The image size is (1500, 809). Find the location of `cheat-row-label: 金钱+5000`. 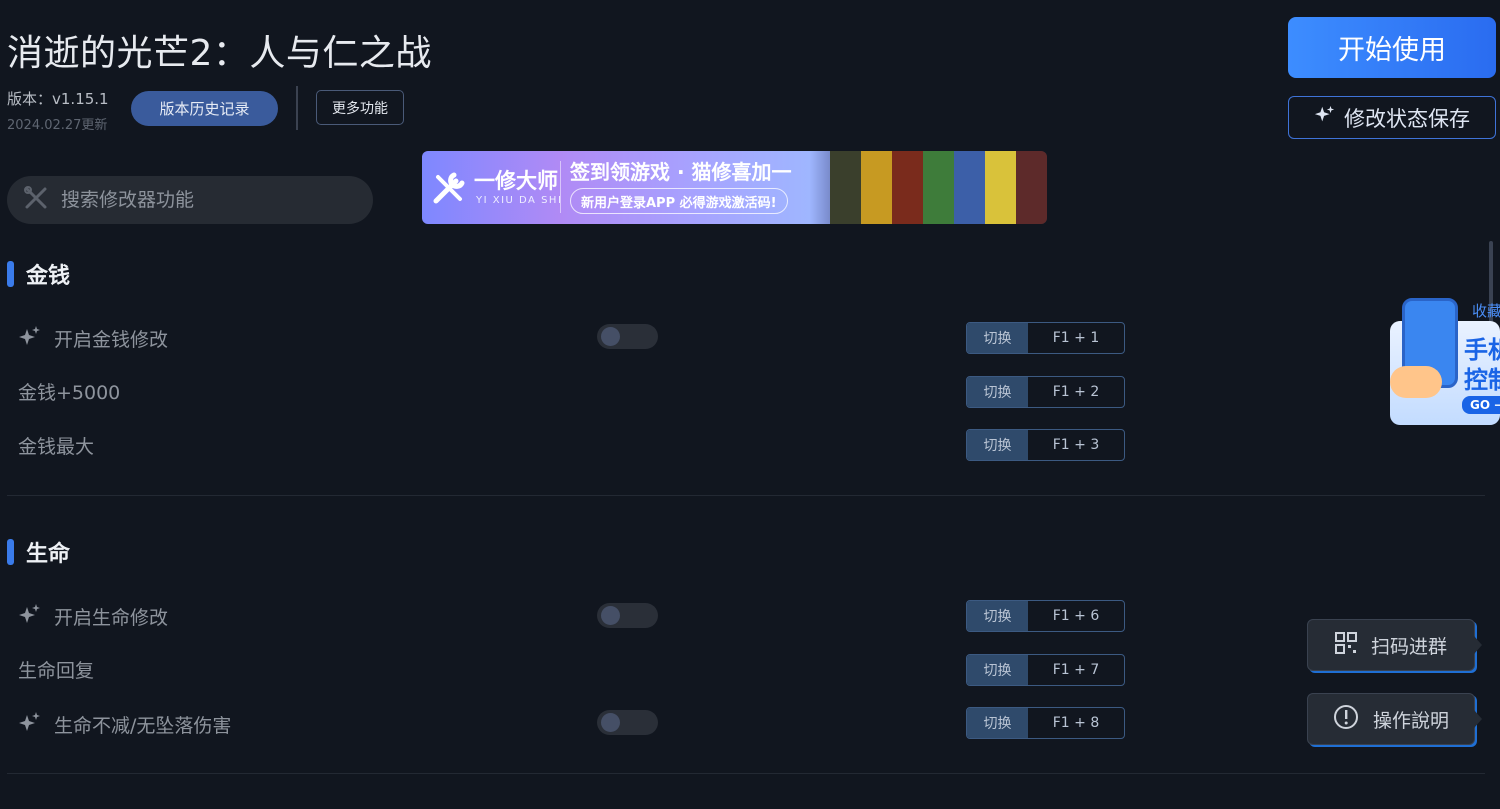

cheat-row-label: 金钱+5000 is located at coordinates (69, 391).